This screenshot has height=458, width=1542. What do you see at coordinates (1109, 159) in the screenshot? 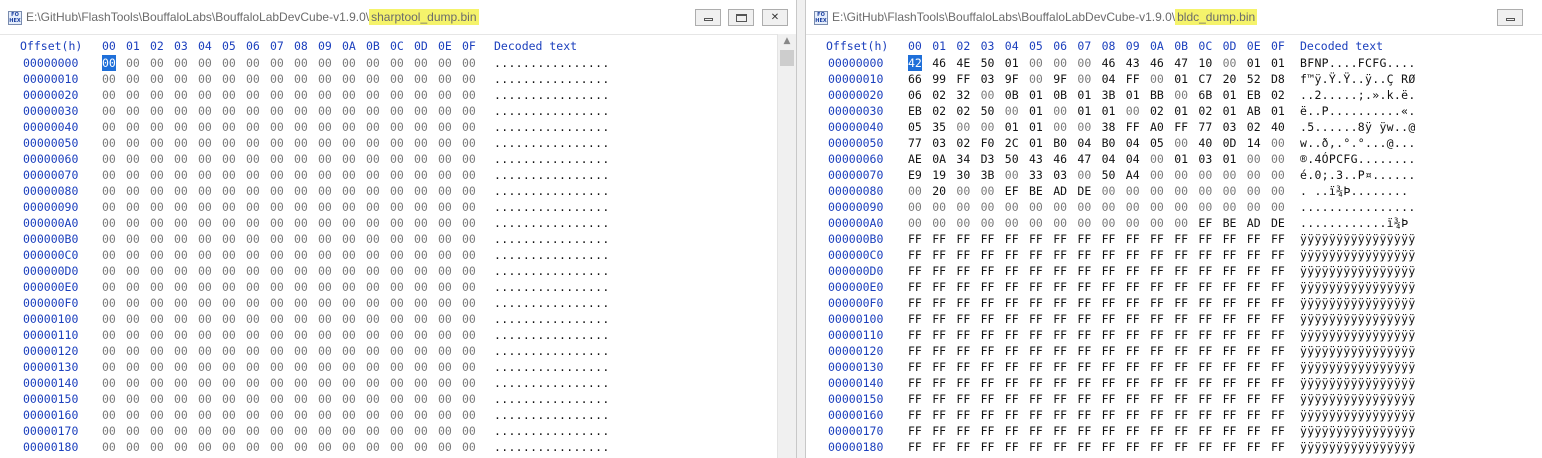
I see `hex-byte-cell: 04` at bounding box center [1109, 159].